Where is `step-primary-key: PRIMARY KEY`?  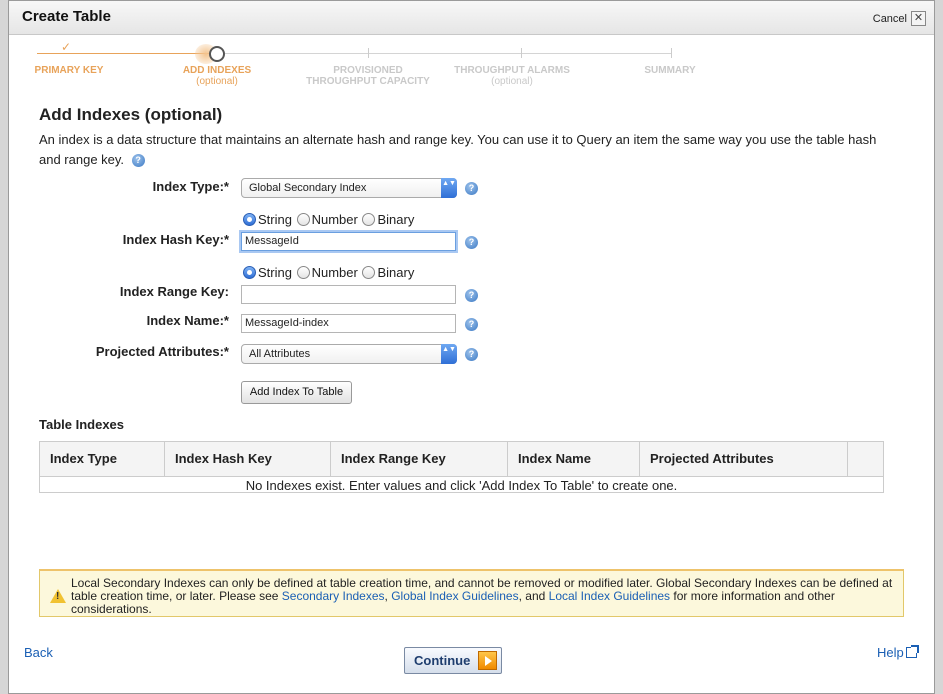
step-primary-key: PRIMARY KEY is located at coordinates (69, 70).